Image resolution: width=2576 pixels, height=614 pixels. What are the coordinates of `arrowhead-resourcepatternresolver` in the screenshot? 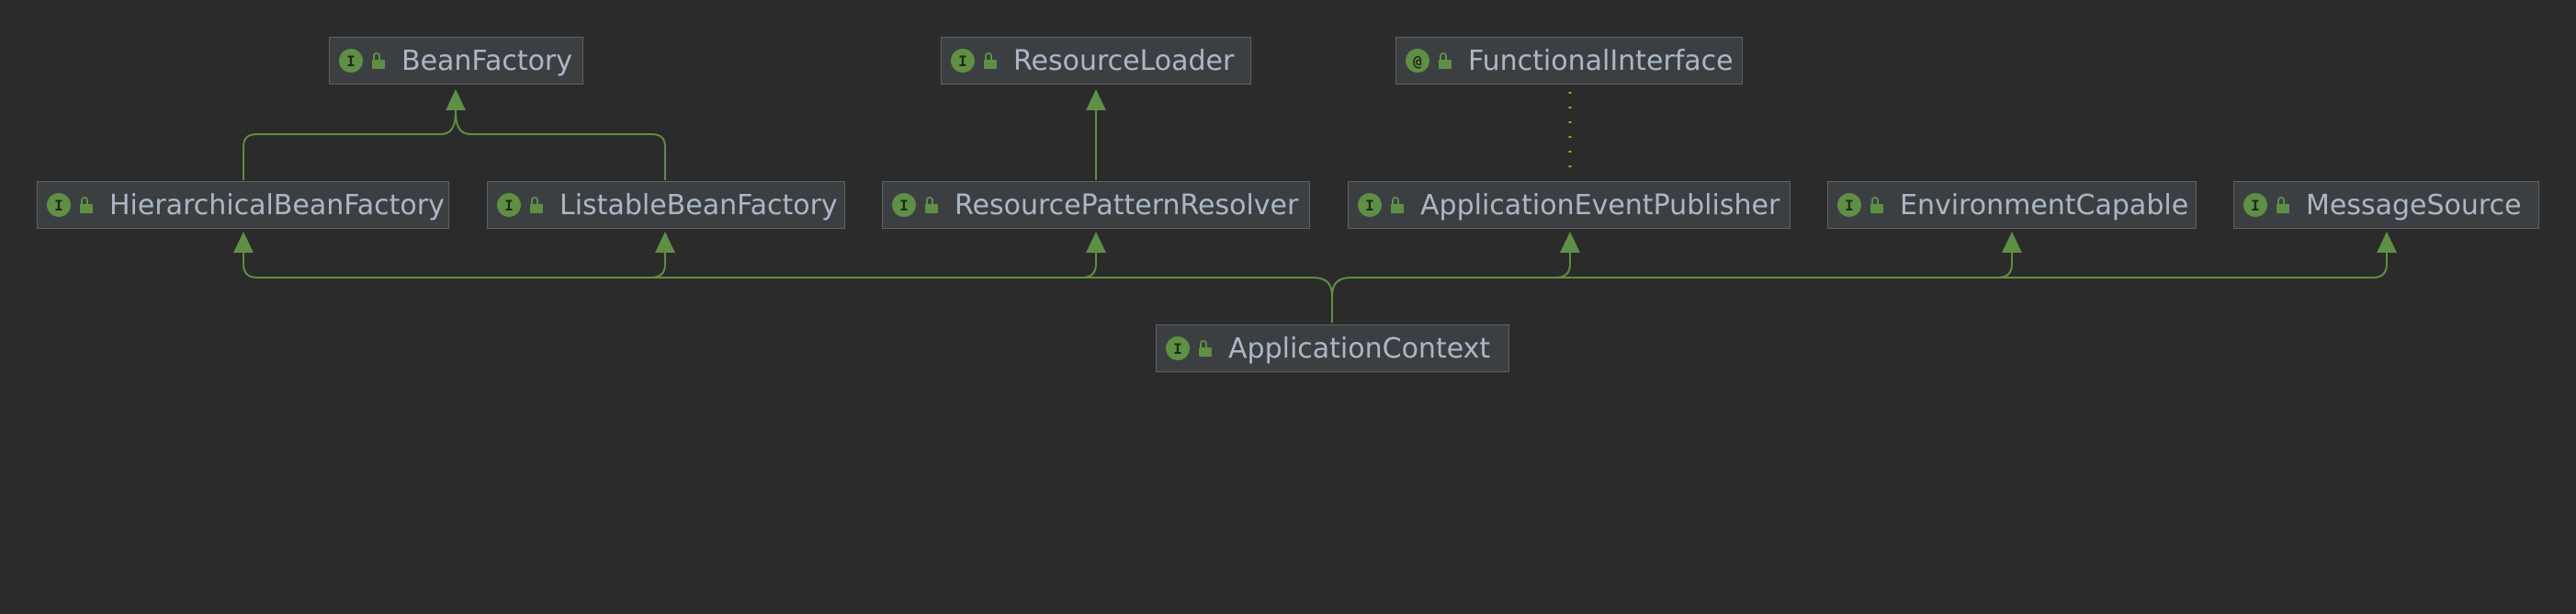 It's located at (1096, 242).